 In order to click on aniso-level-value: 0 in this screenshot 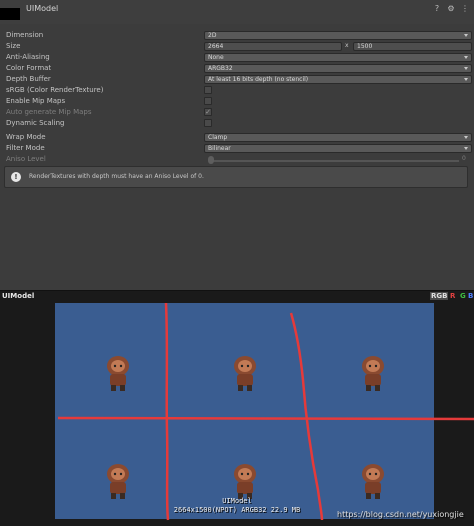, I will do `click(464, 158)`.